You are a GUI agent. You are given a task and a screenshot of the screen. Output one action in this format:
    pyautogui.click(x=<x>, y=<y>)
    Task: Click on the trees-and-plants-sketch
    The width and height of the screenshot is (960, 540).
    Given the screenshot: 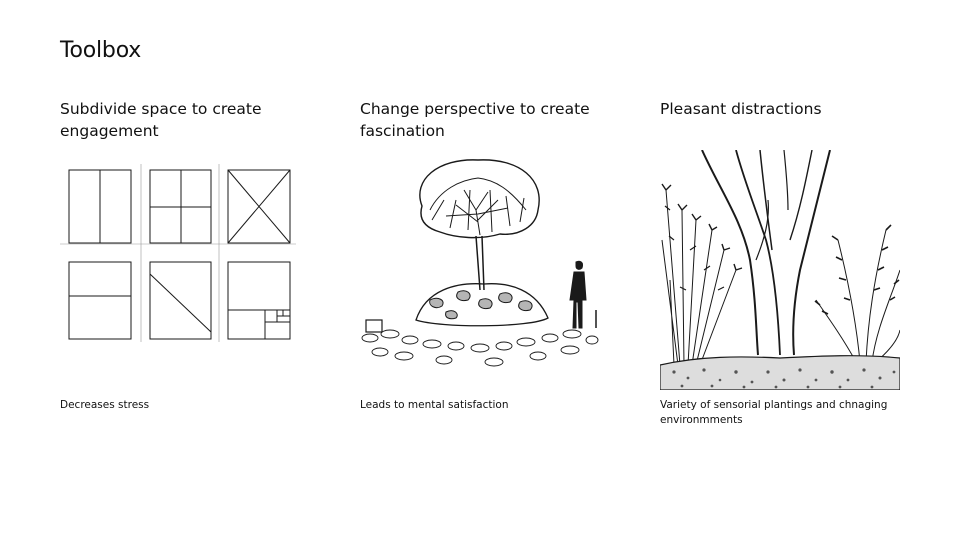 What is the action you would take?
    pyautogui.click(x=780, y=270)
    